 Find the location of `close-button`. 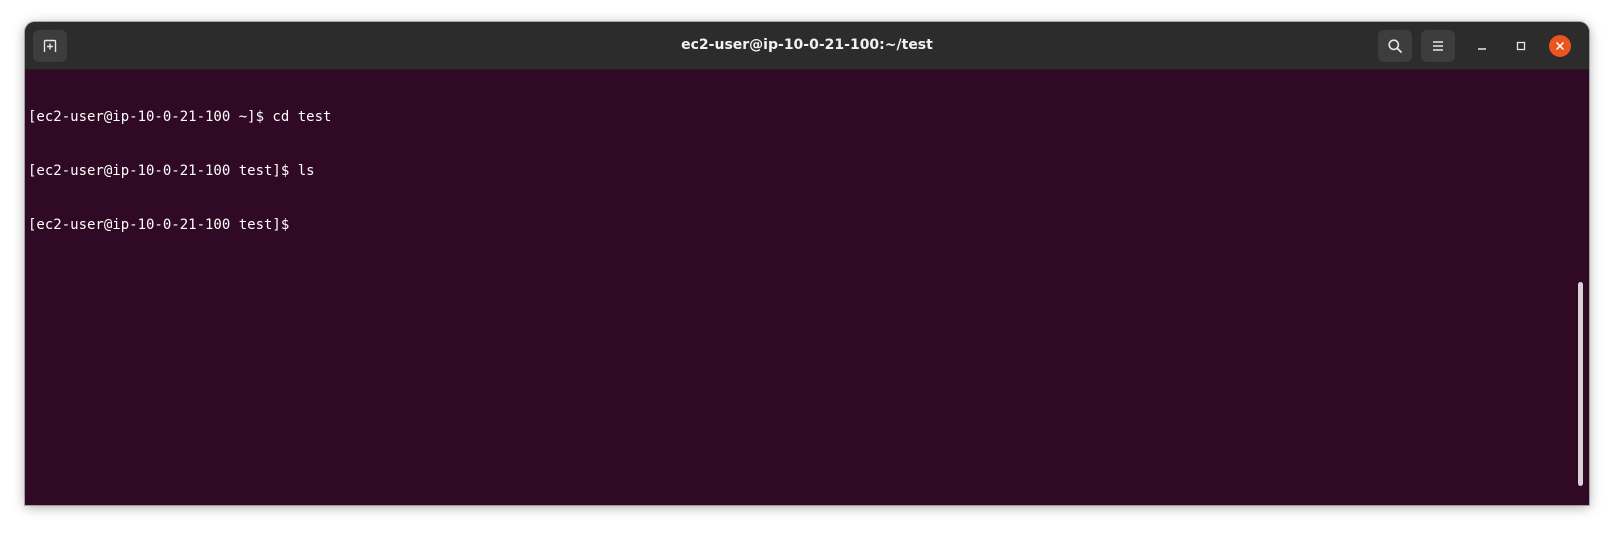

close-button is located at coordinates (1560, 46).